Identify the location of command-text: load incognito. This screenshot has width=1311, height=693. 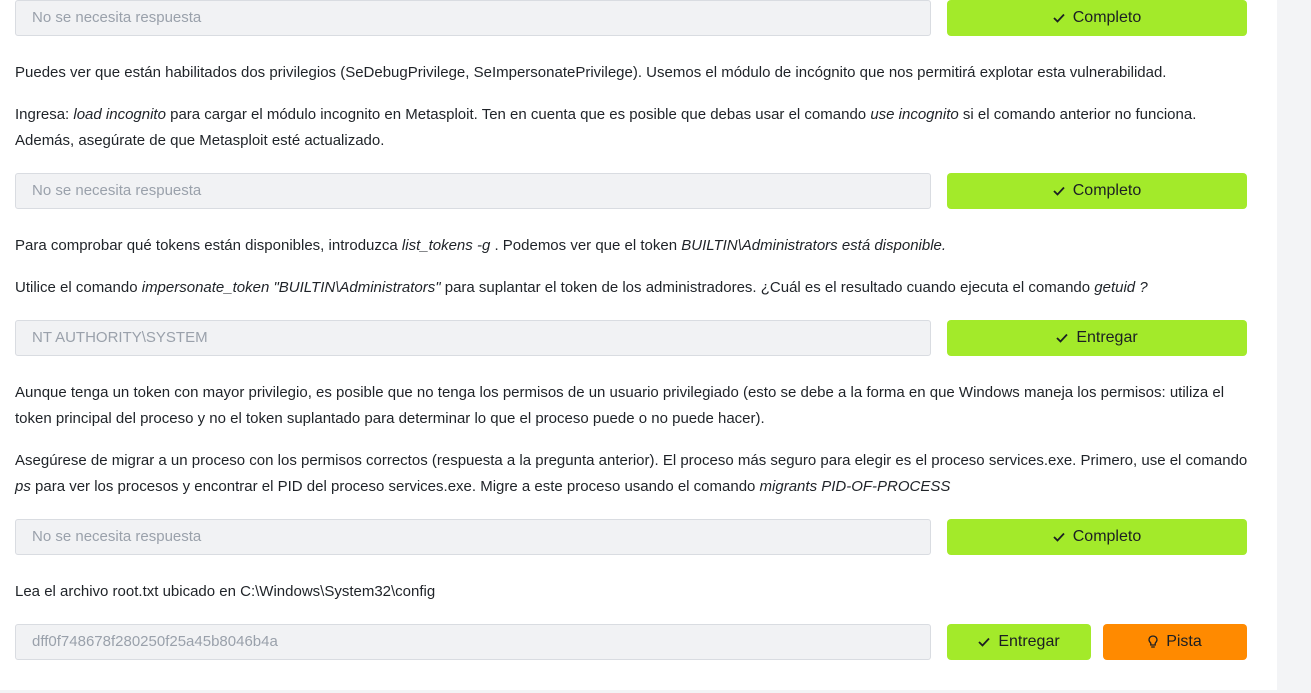
(119, 114).